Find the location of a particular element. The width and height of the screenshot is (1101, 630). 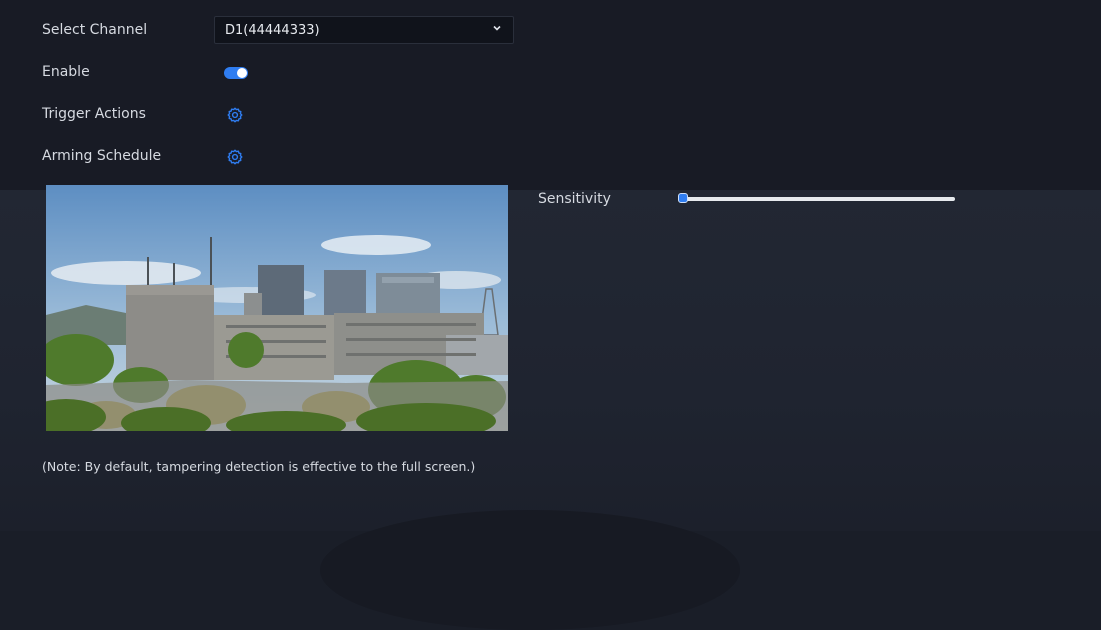

chevron-down-icon is located at coordinates (497, 28).